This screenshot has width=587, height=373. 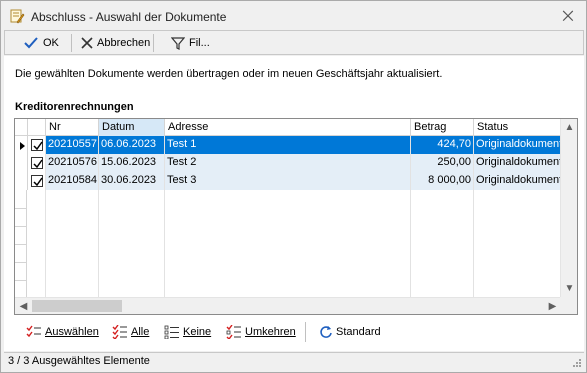 I want to click on title-bar: Abschluss - Auswahl der Dokumente ⨉, so click(x=293, y=16).